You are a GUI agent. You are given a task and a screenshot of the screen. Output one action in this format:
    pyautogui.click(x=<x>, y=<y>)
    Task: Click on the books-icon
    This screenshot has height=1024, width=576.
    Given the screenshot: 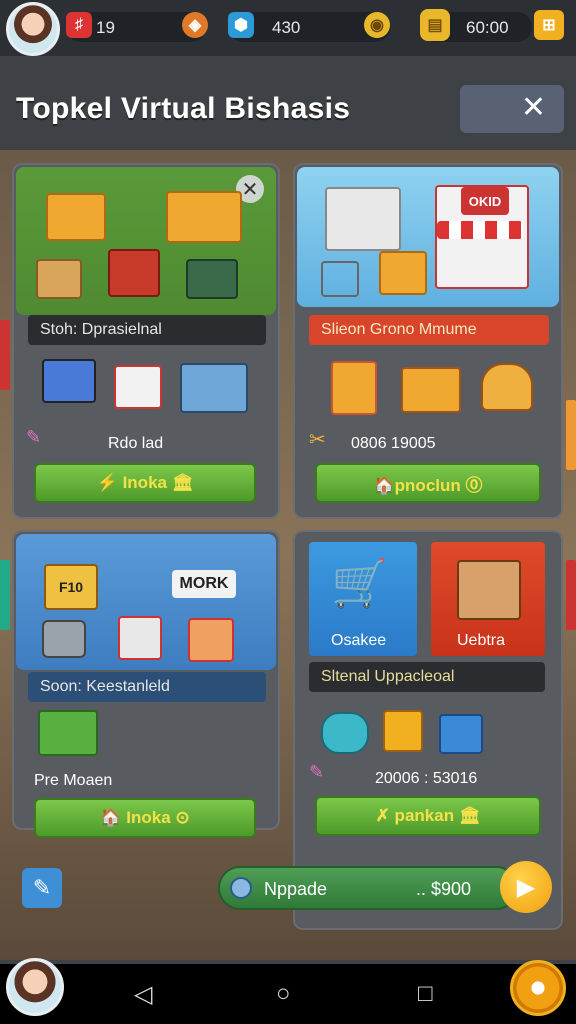 What is the action you would take?
    pyautogui.click(x=212, y=279)
    